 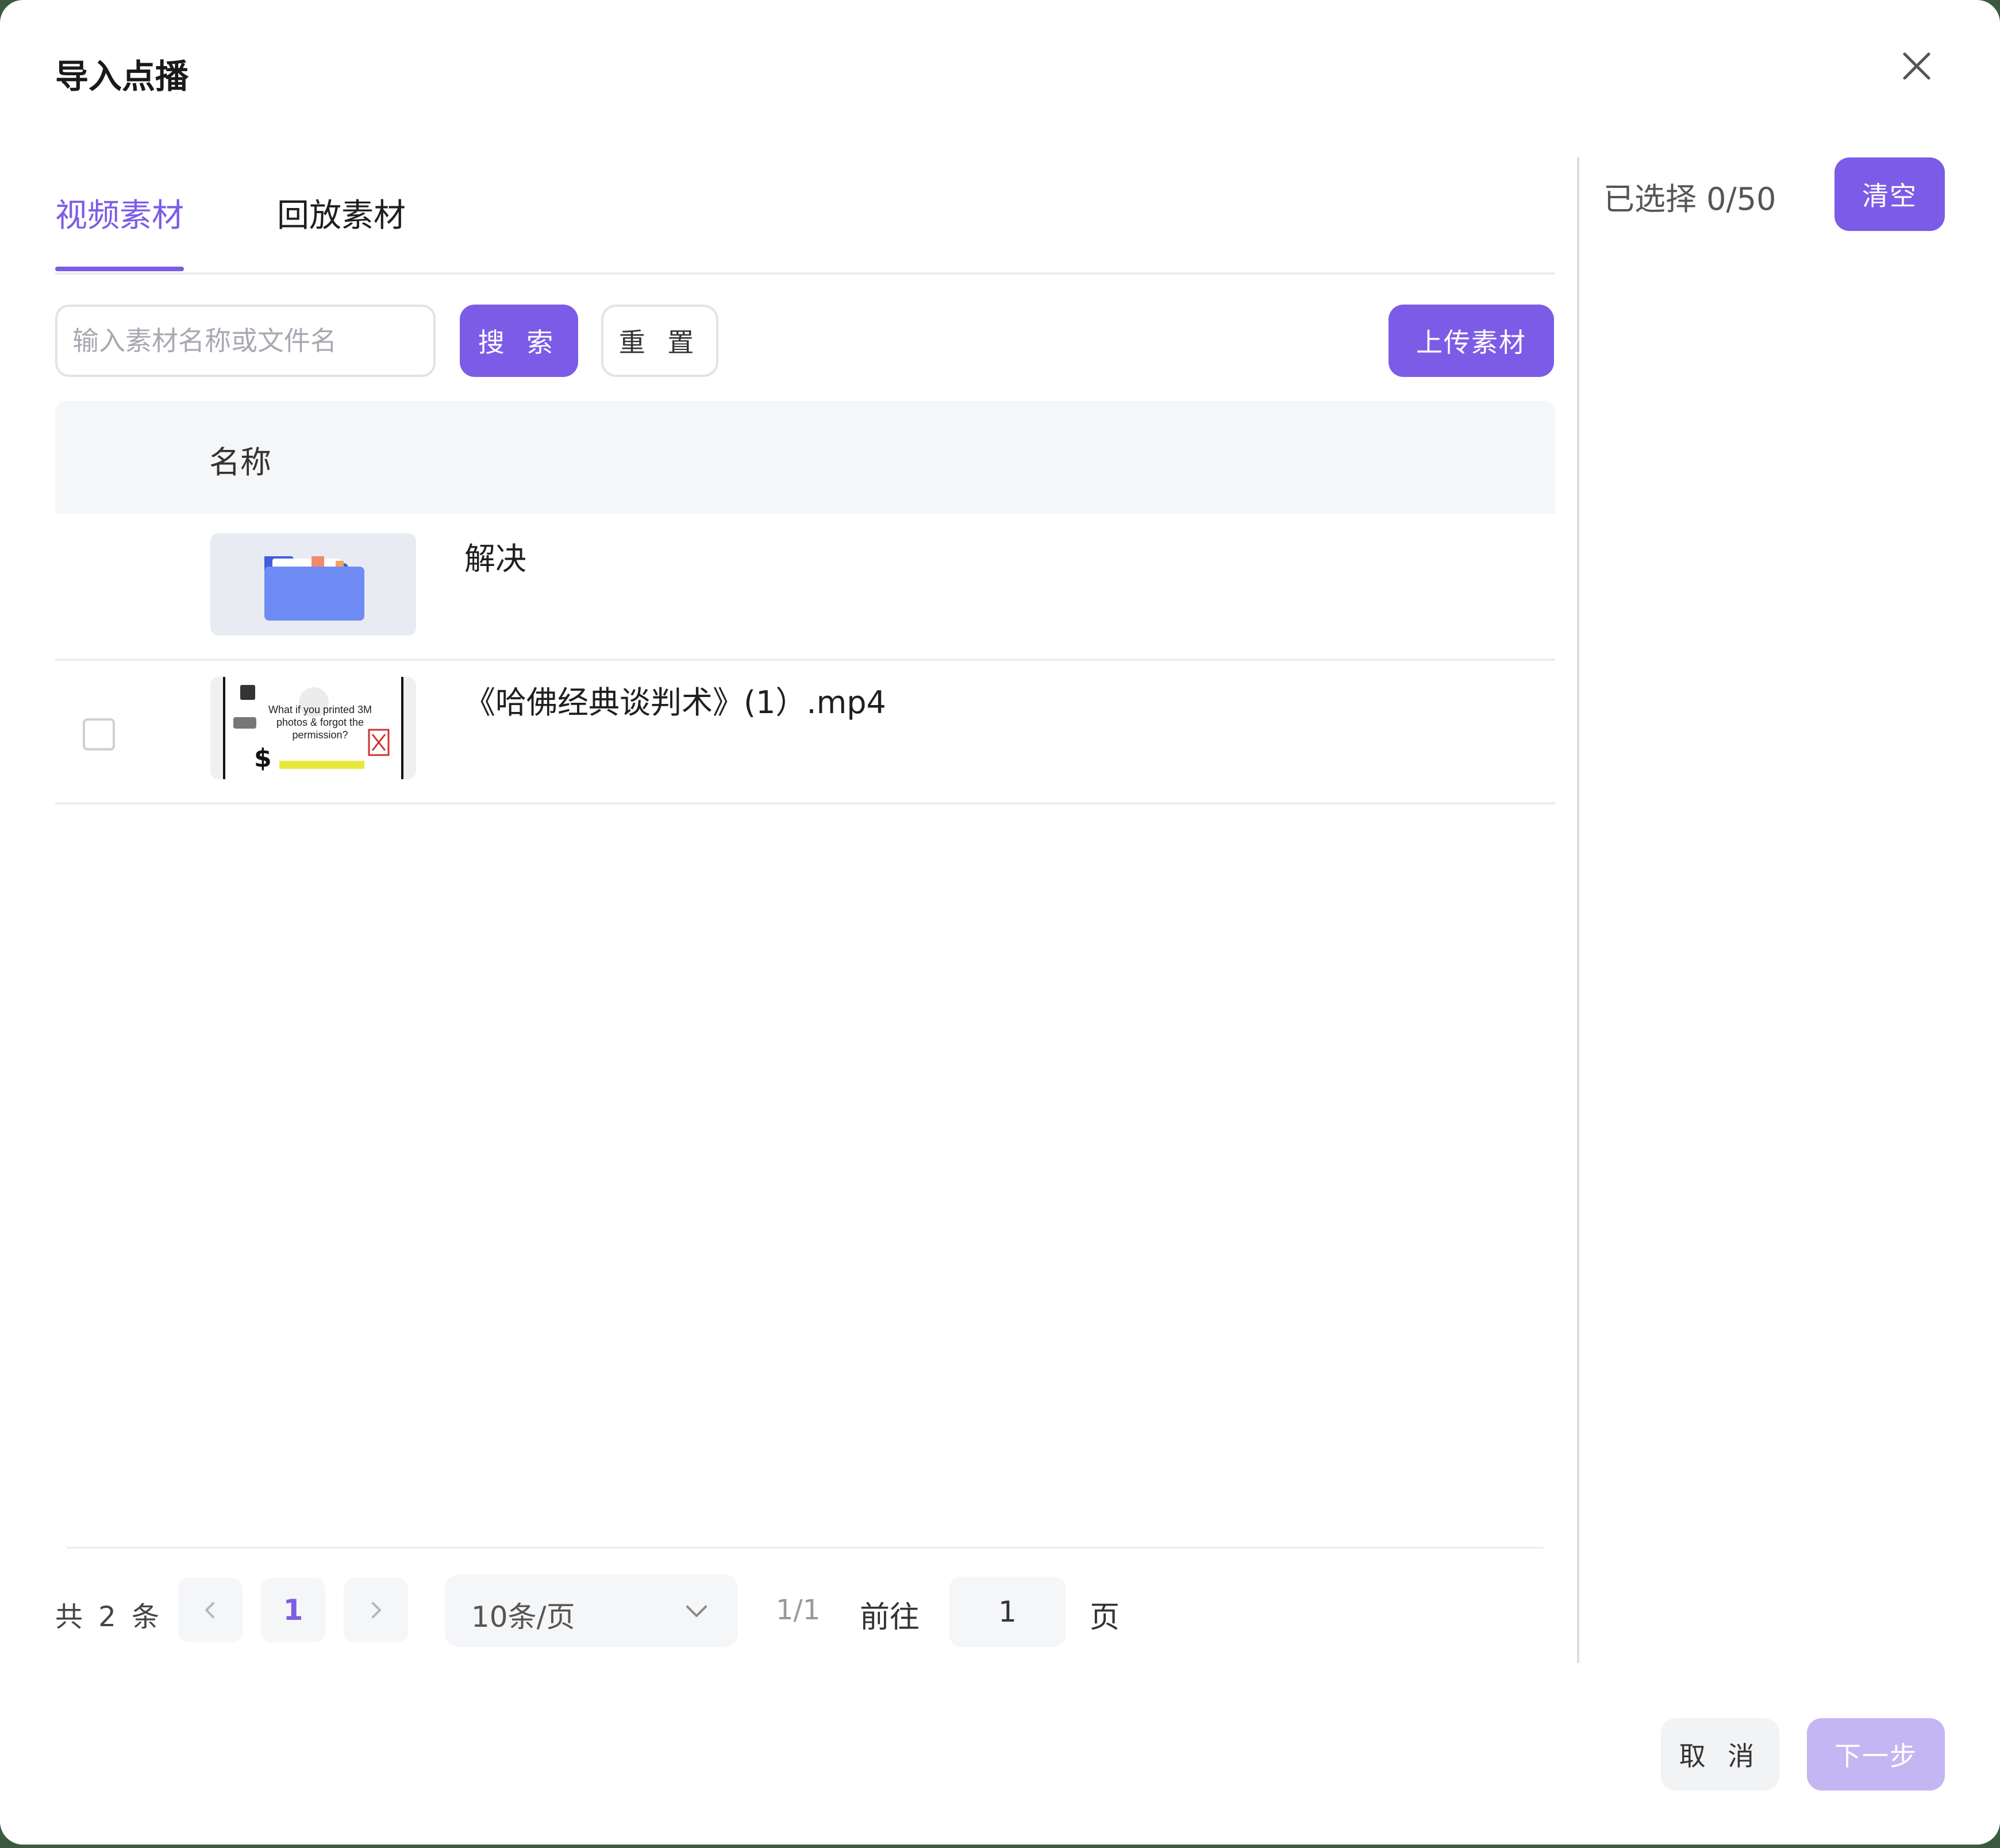 I want to click on goto-page-input, so click(x=1007, y=1612).